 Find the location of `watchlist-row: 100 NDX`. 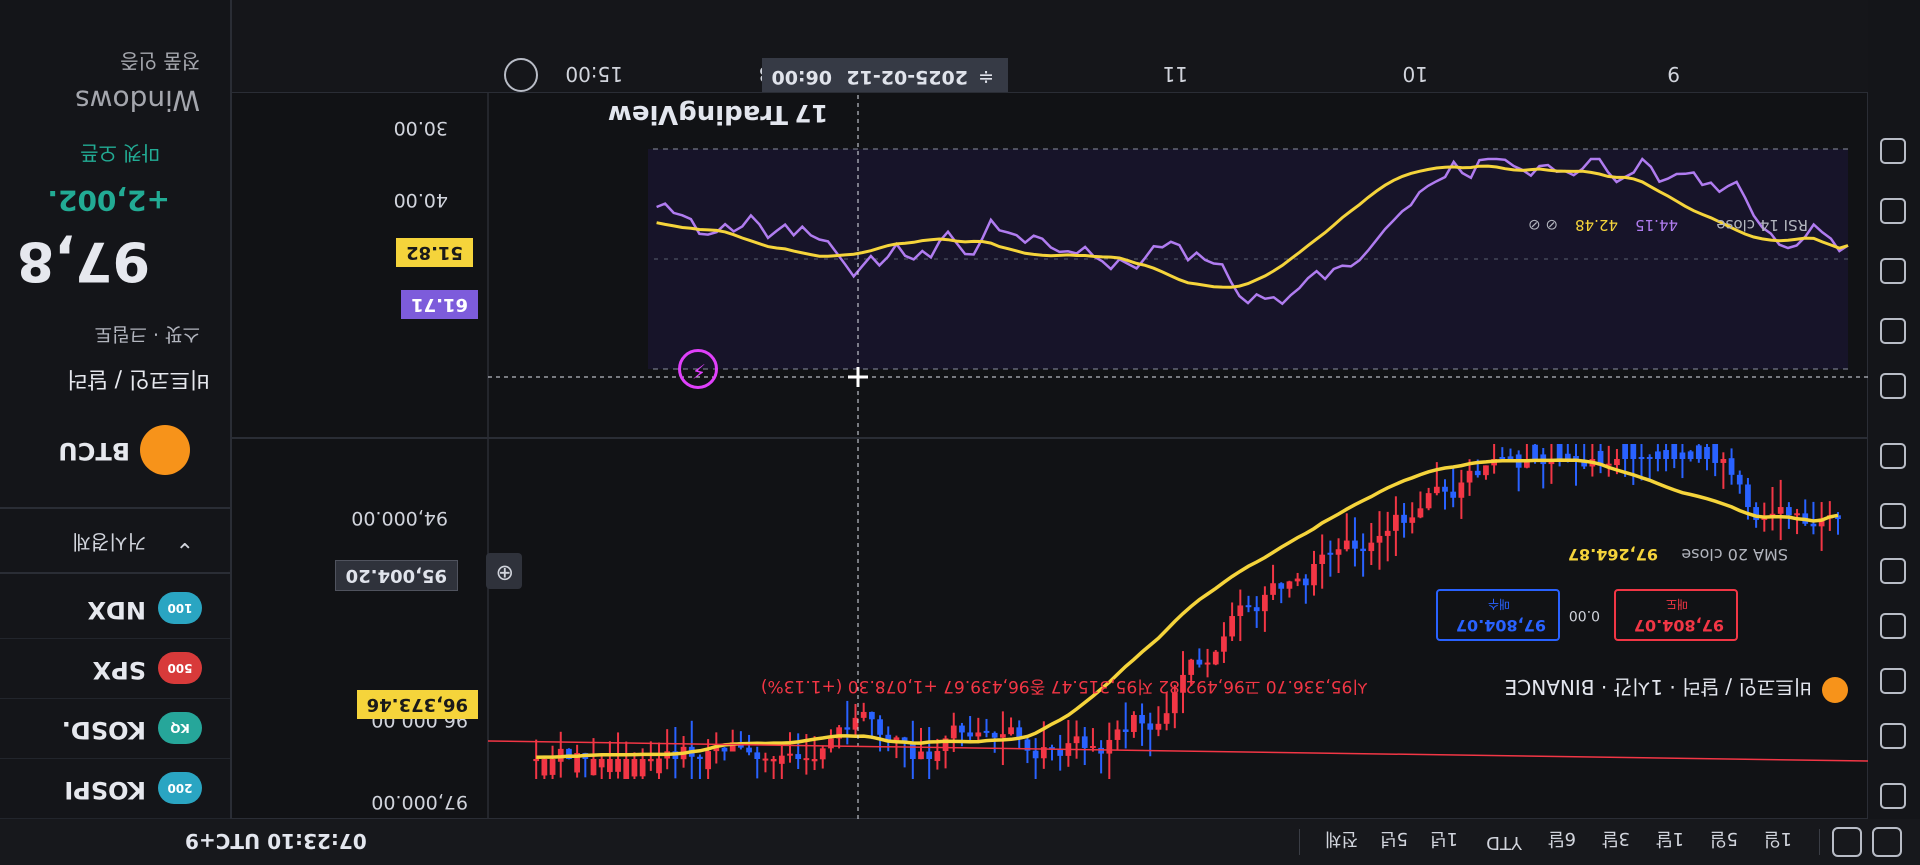

watchlist-row: 100 NDX is located at coordinates (115, 608).